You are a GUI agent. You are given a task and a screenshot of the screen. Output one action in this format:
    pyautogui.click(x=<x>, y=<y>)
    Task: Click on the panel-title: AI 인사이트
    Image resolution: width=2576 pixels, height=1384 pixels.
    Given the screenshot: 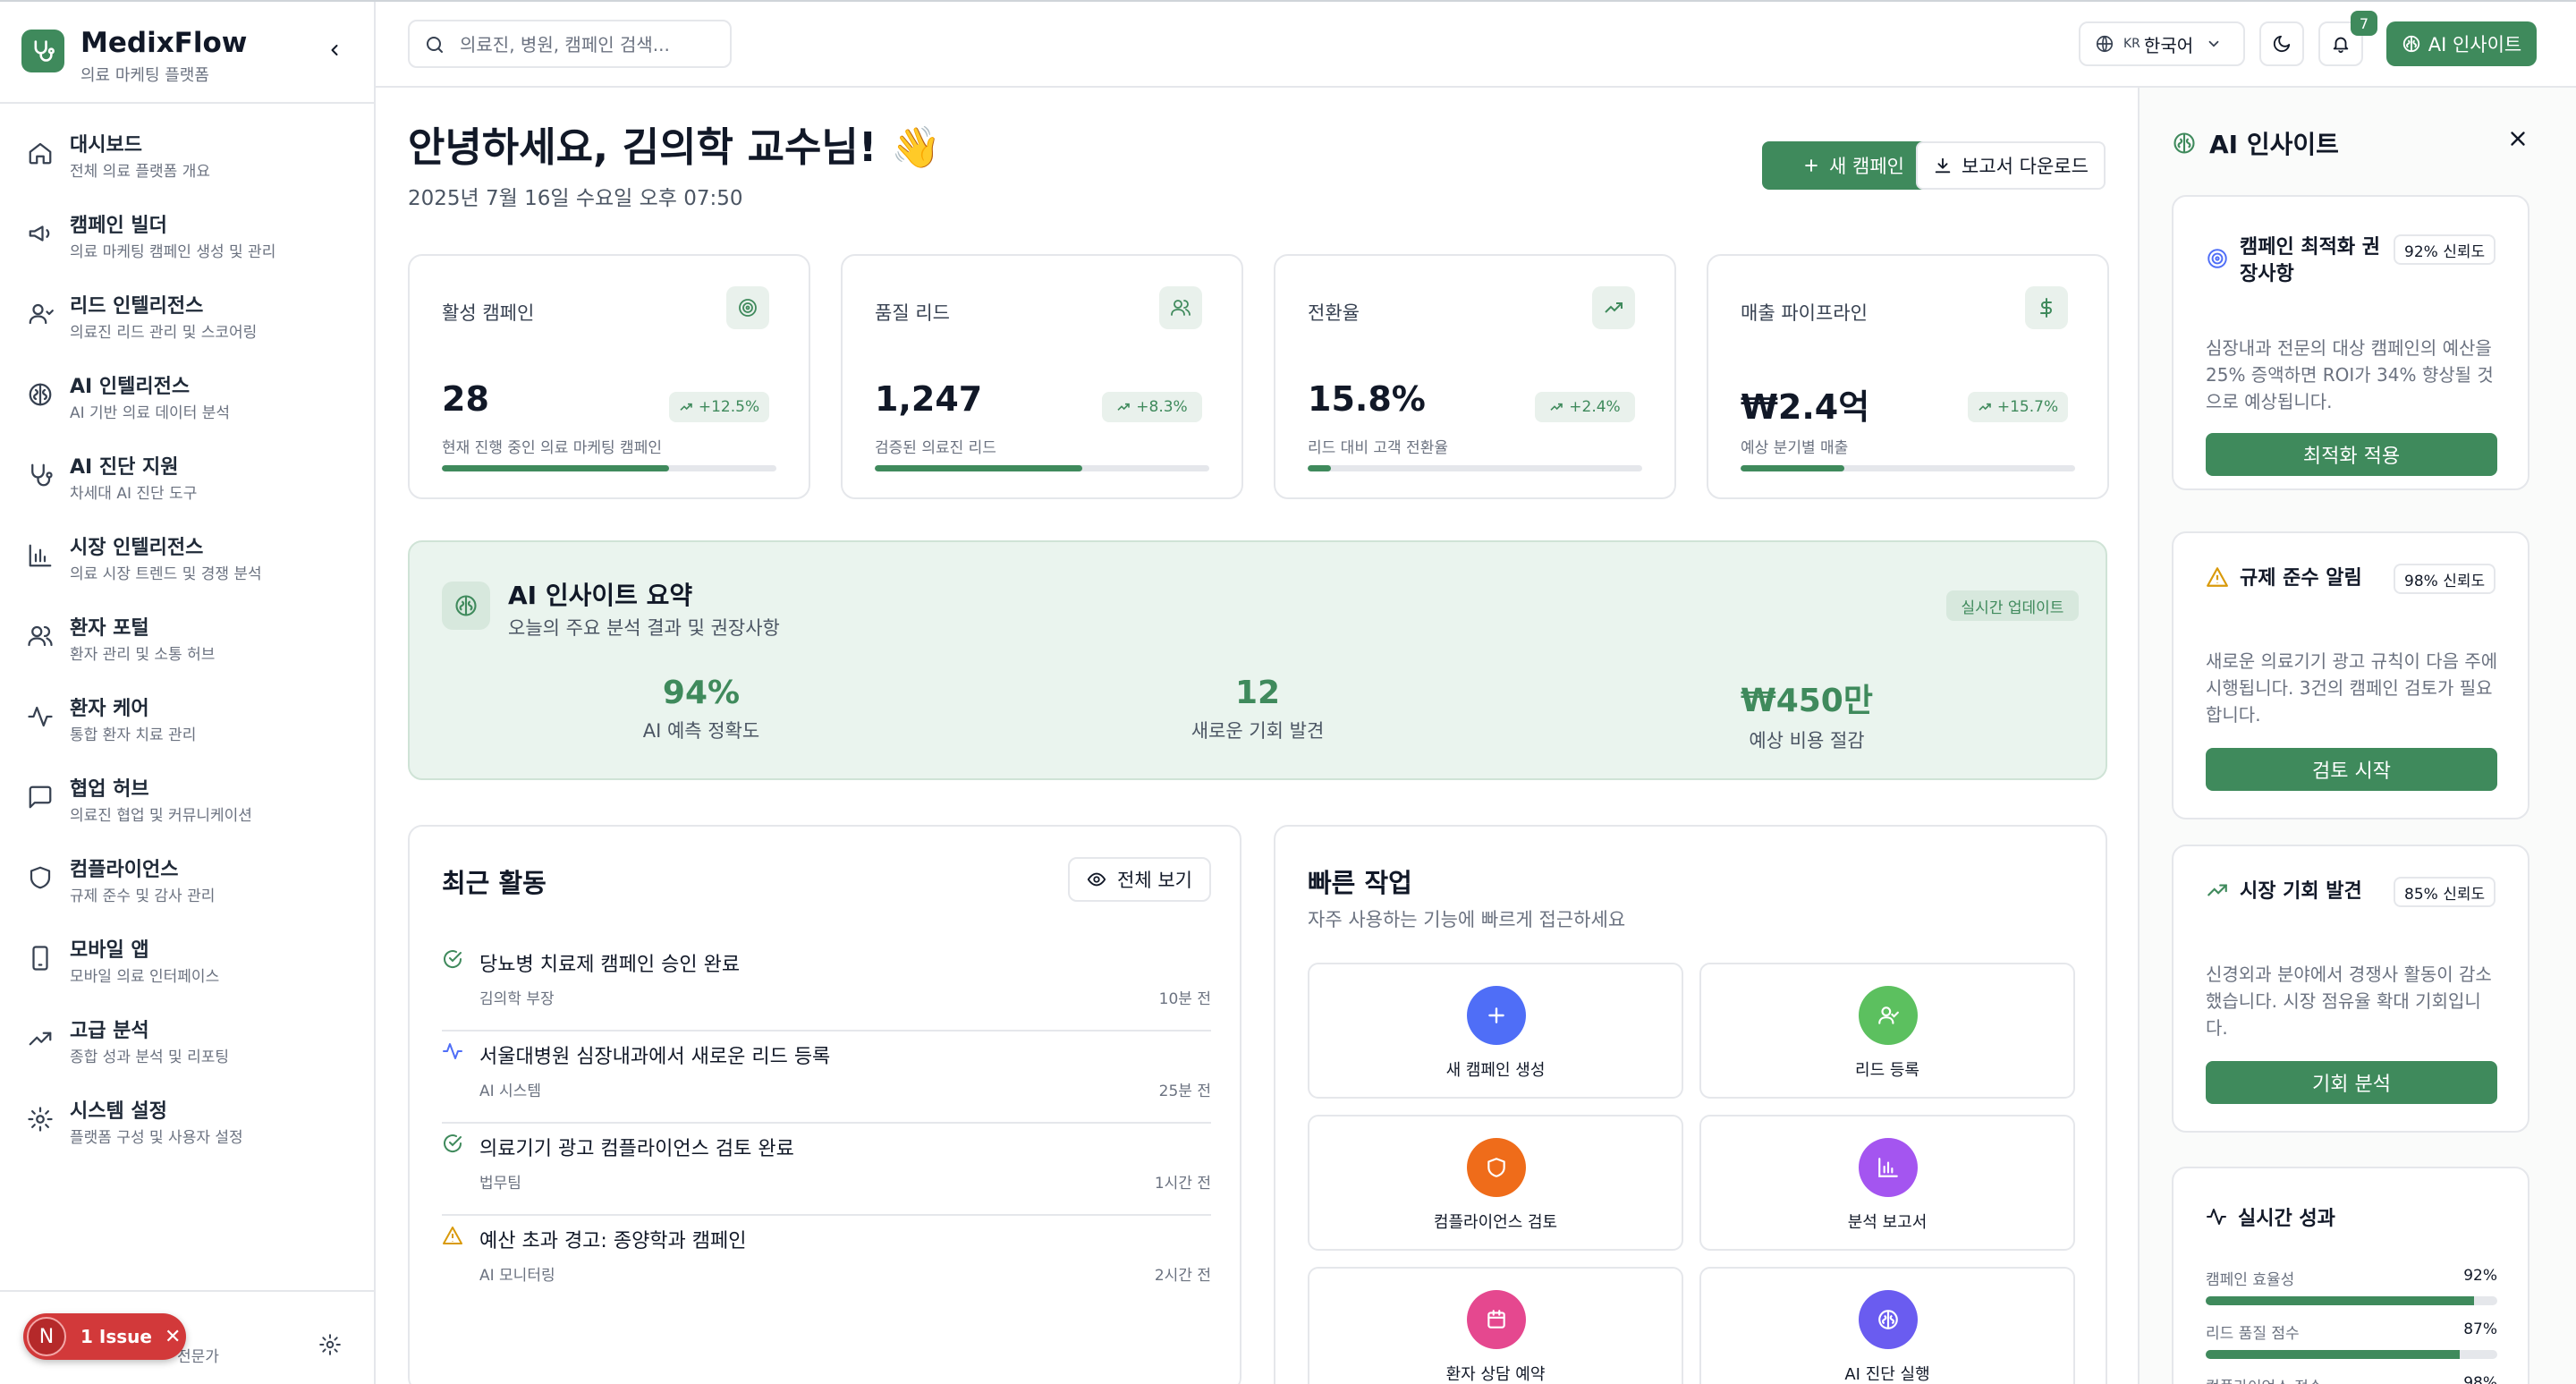 What is the action you would take?
    pyautogui.click(x=2274, y=144)
    